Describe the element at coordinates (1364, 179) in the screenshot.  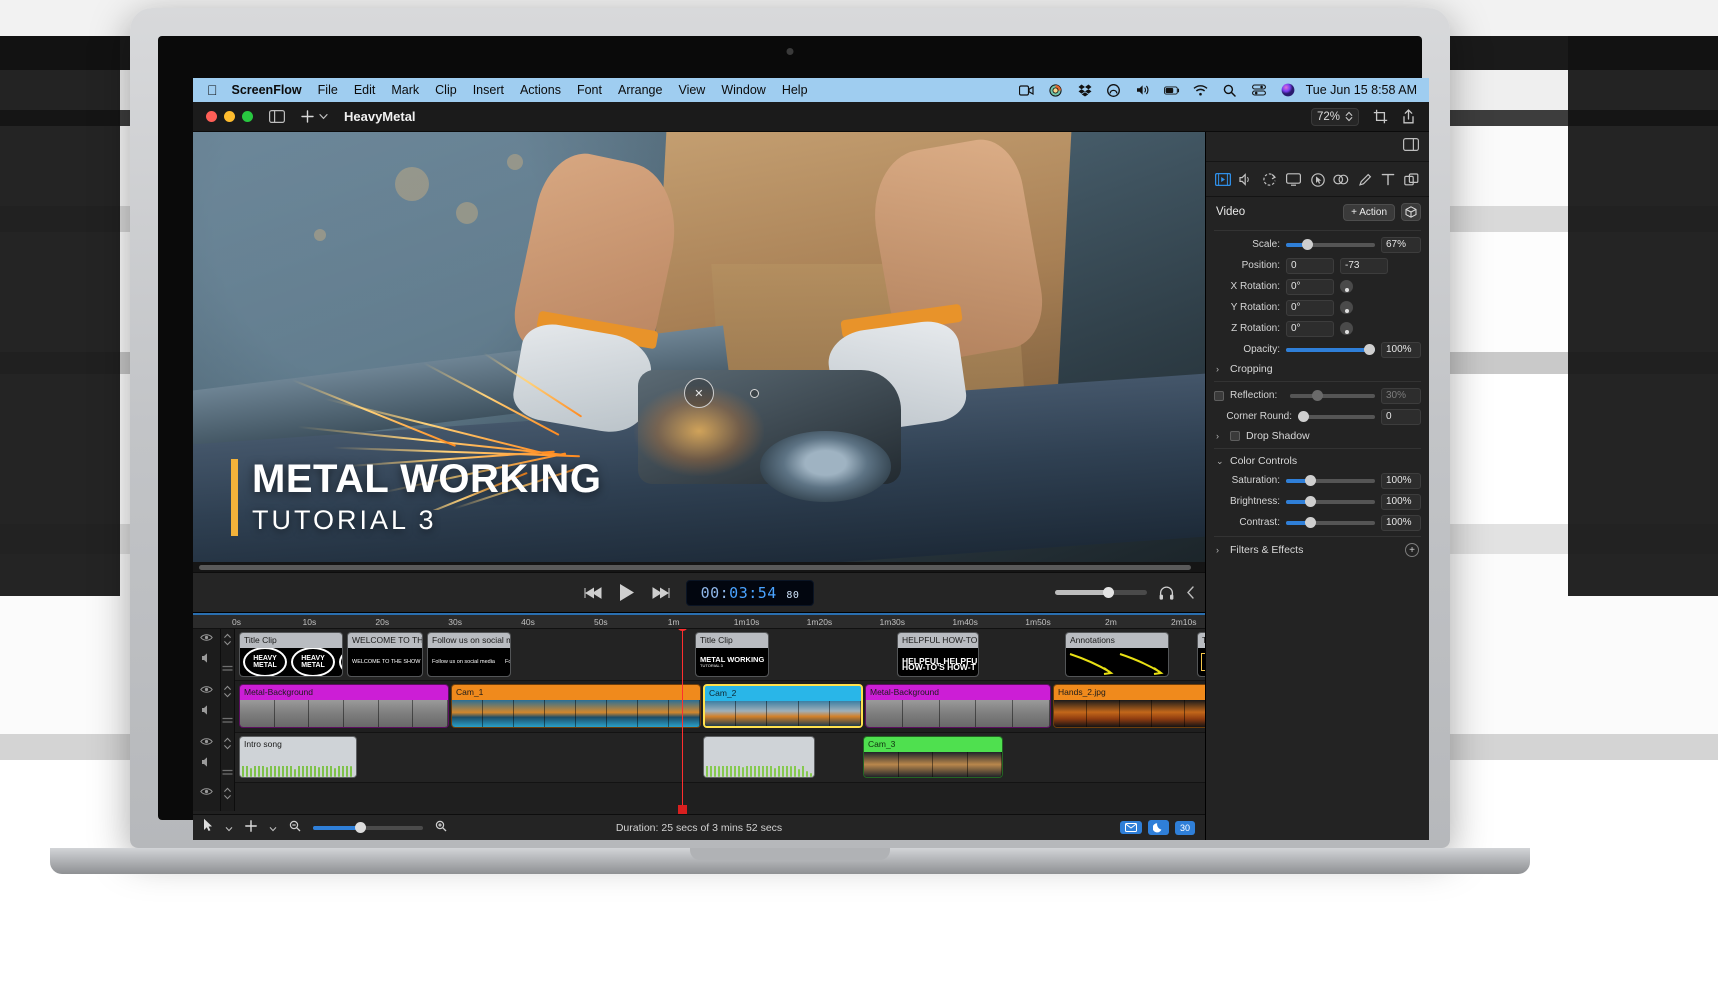
I see `annotations-tab` at that location.